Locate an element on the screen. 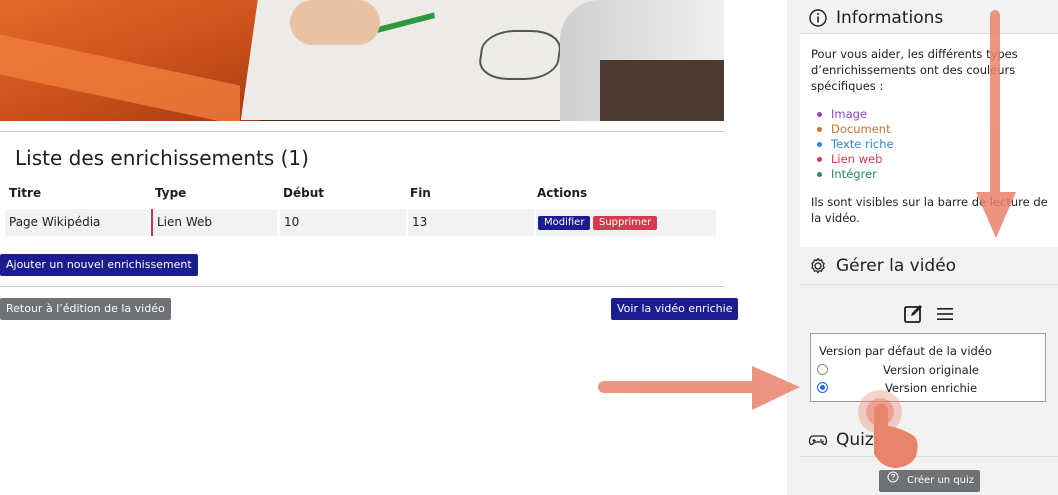 This screenshot has height=495, width=1058. info-section-header: Informations is located at coordinates (875, 18).